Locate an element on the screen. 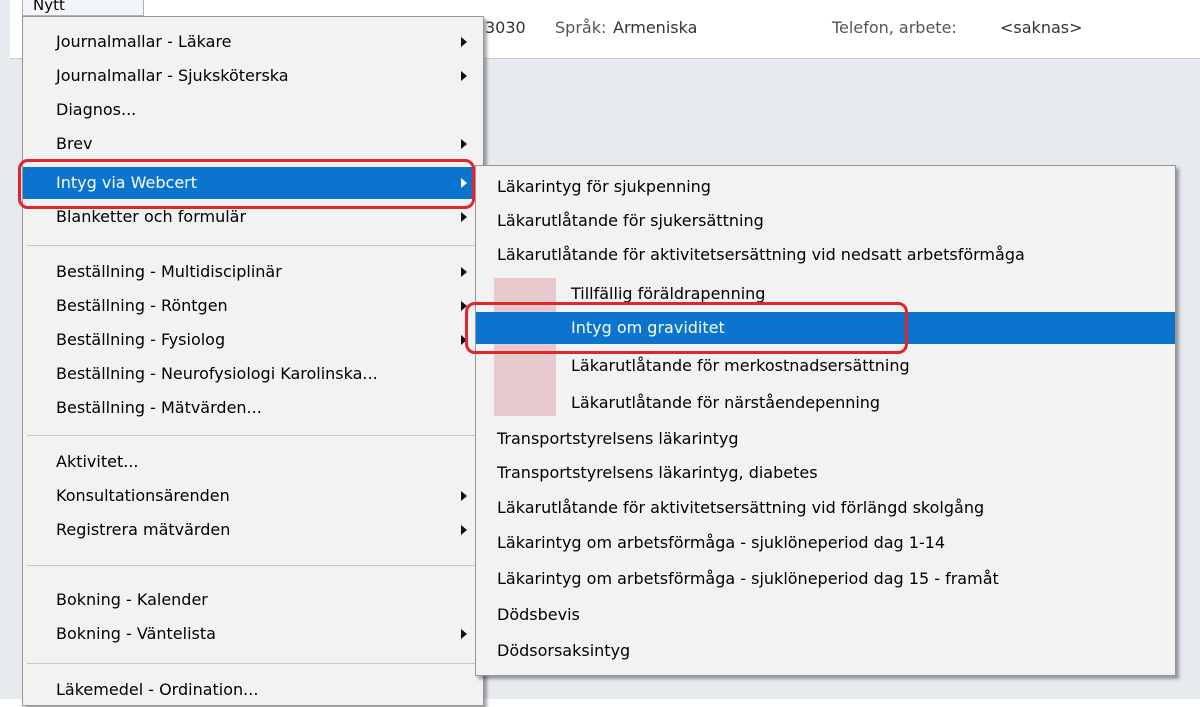 Image resolution: width=1200 pixels, height=707 pixels. submenu-item-6: Läkarutlåtande för närståendepenning is located at coordinates (825, 403).